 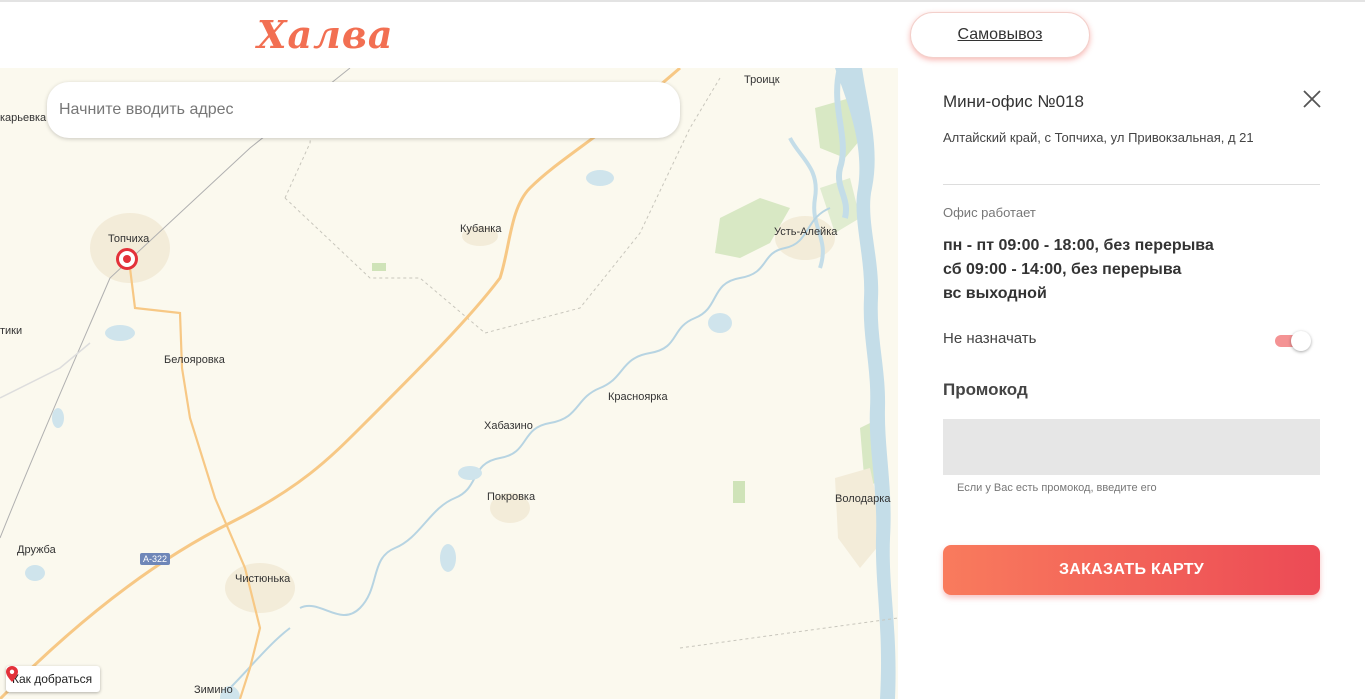 I want to click on route-label: Как добраться, so click(x=52, y=679).